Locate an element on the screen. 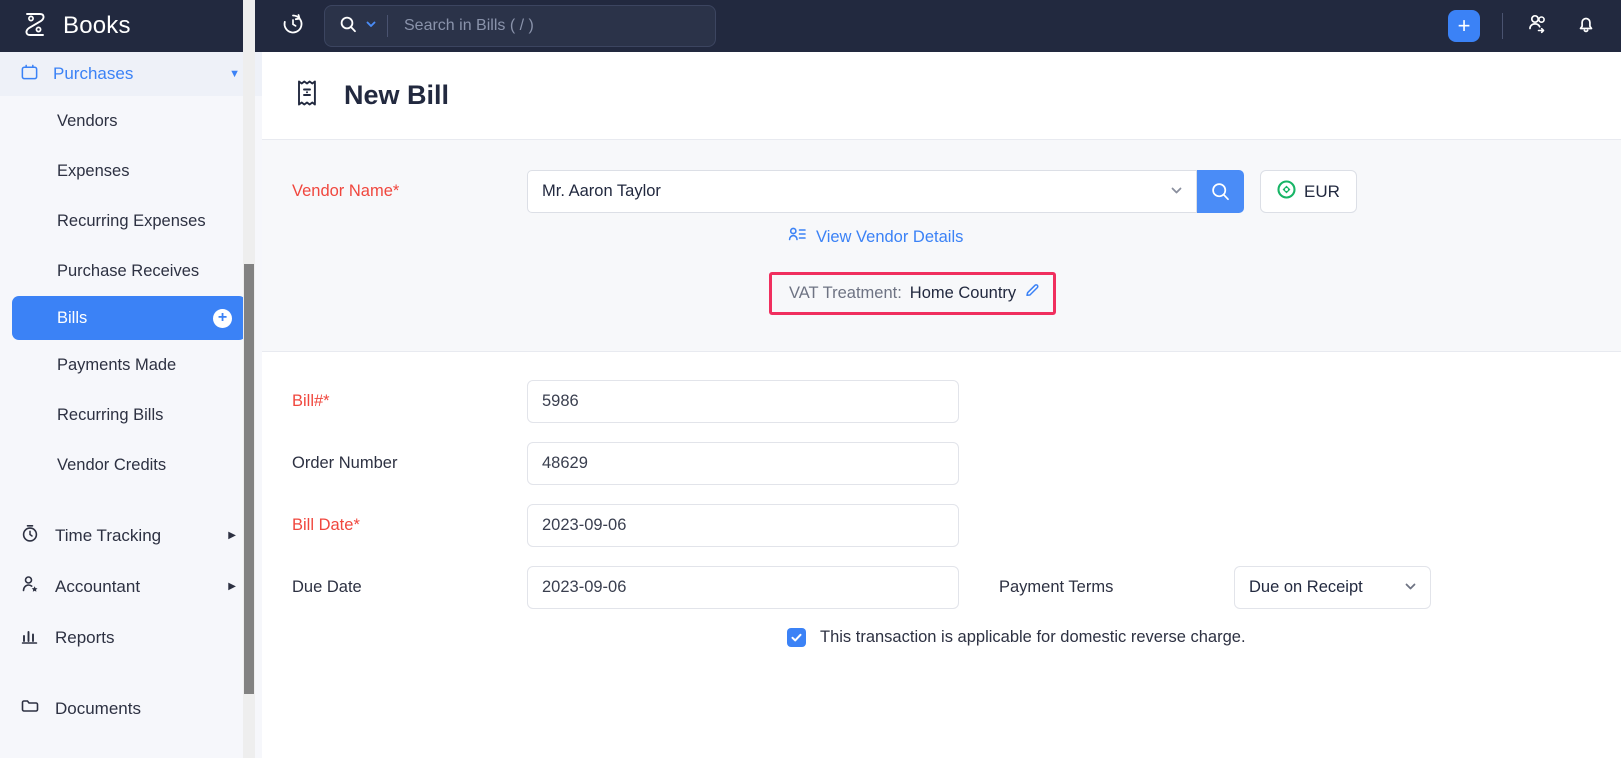 This screenshot has height=758, width=1621. sidebar-group-purchases: Purchases ▼ is located at coordinates (131, 74).